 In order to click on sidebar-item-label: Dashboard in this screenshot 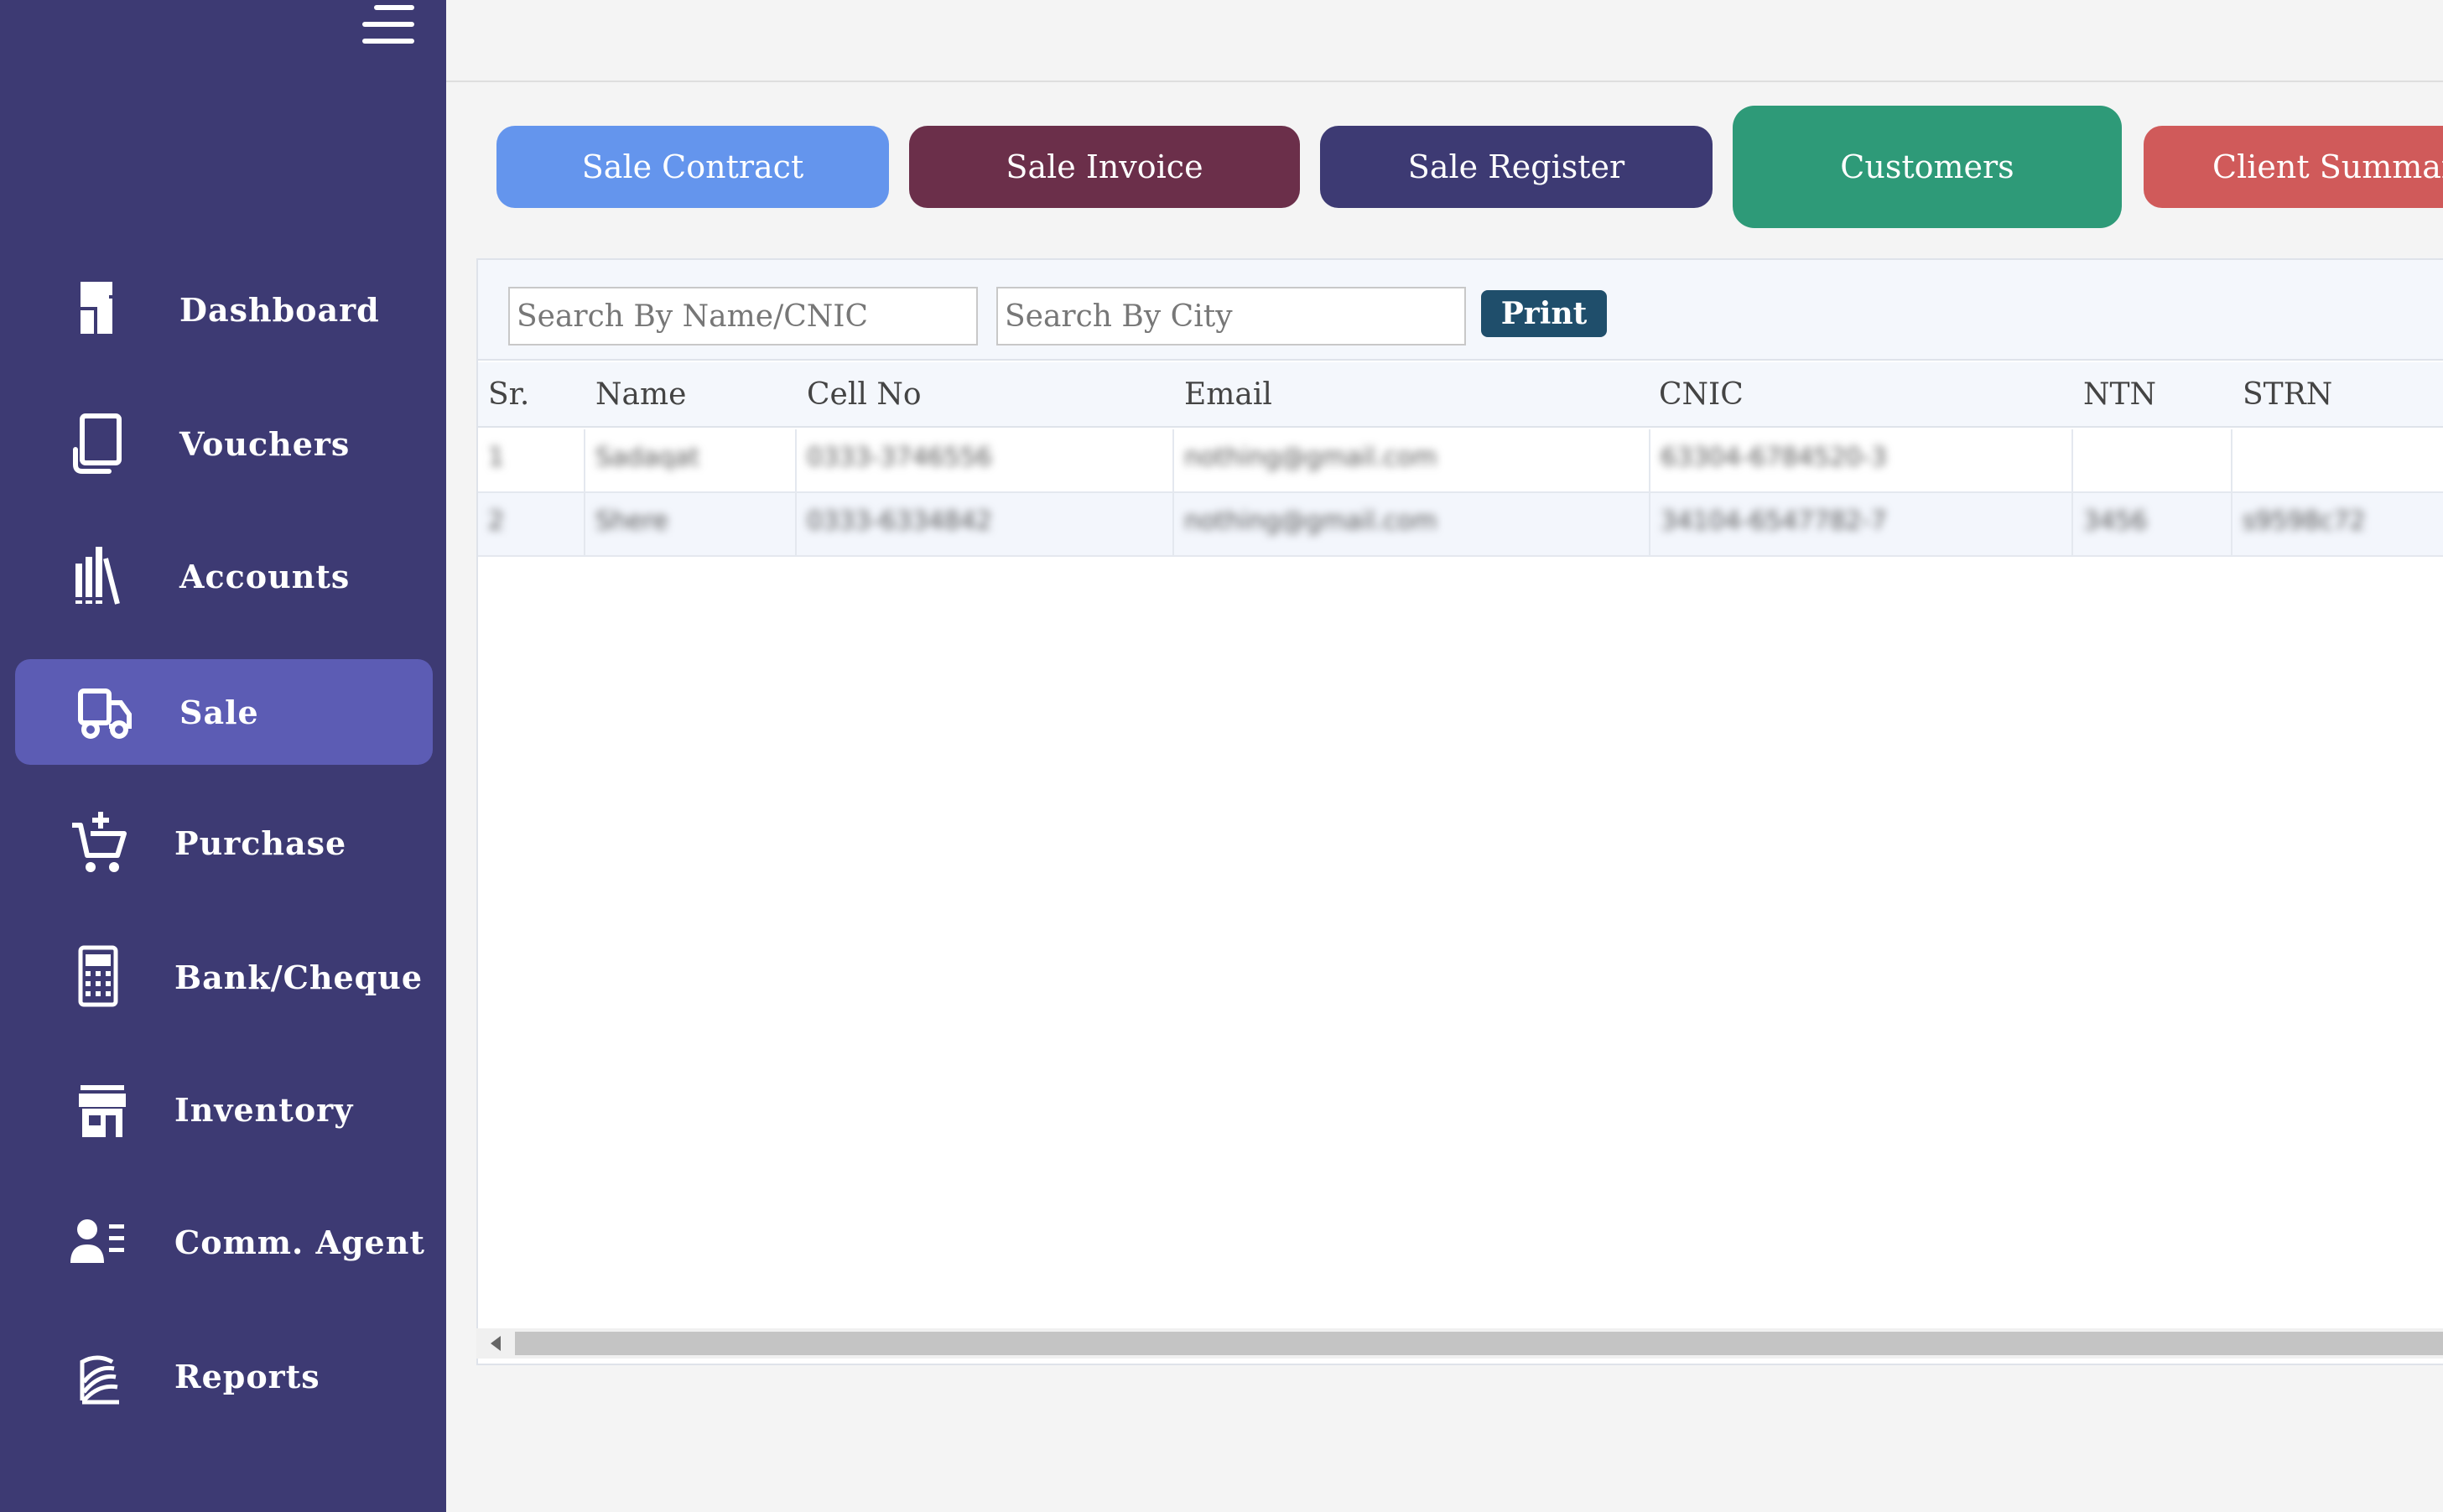, I will do `click(280, 309)`.